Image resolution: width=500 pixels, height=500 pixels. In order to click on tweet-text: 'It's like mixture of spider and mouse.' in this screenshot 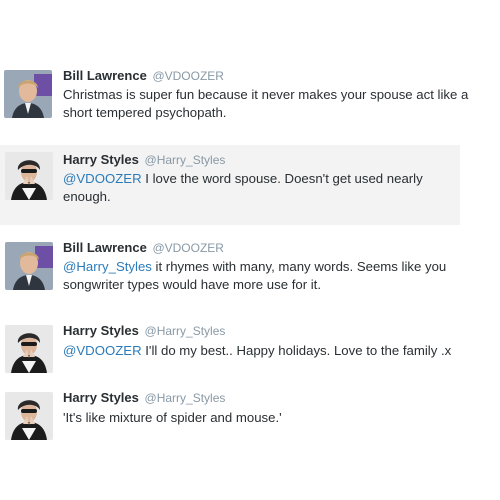, I will do `click(273, 418)`.